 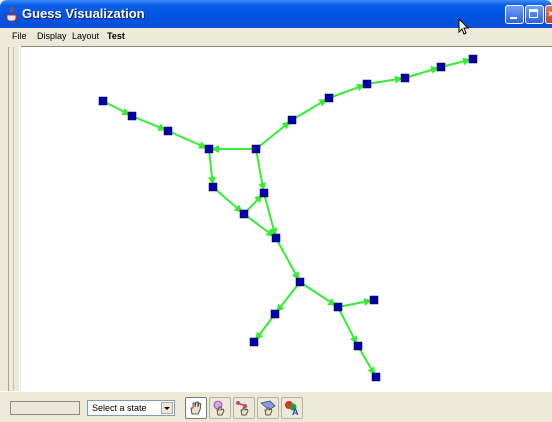 I want to click on state-select: Select a state, so click(x=131, y=408).